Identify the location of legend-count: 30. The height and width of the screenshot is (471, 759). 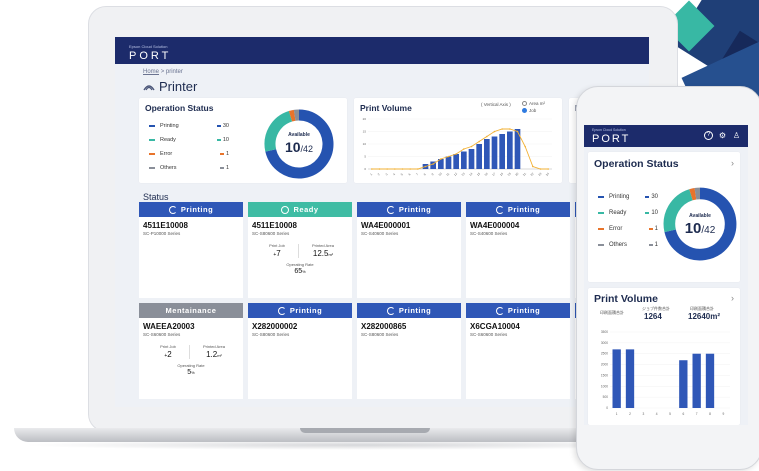
(654, 197).